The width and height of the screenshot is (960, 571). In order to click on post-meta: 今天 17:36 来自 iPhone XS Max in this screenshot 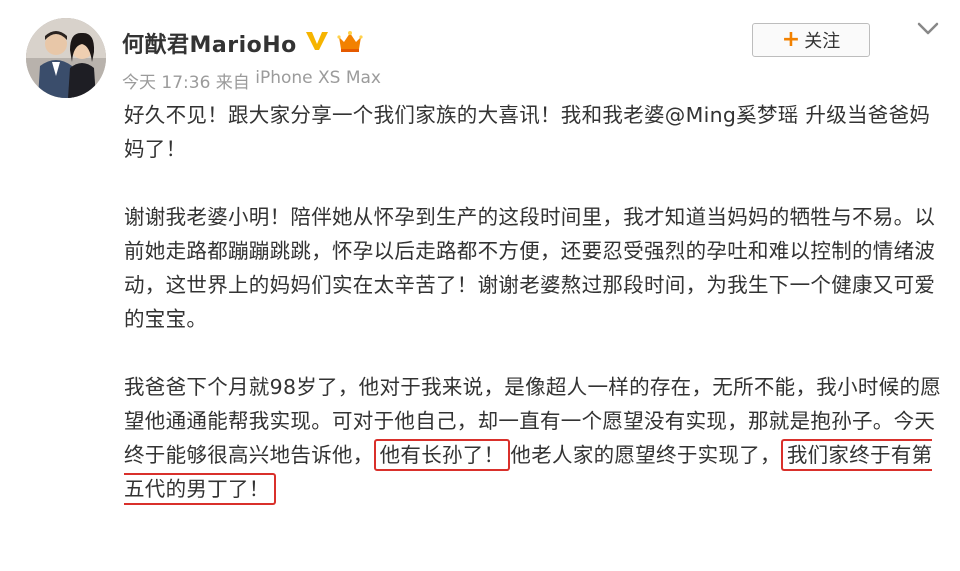, I will do `click(251, 80)`.